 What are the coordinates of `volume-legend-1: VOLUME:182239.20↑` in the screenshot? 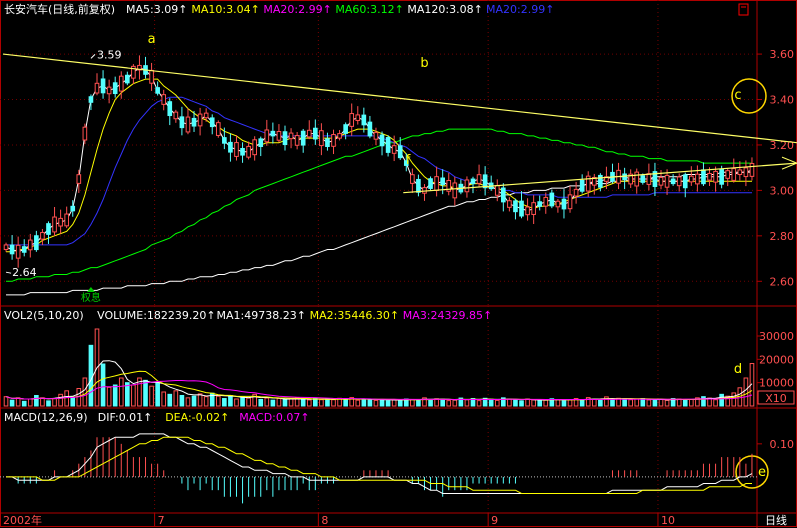 It's located at (156, 315).